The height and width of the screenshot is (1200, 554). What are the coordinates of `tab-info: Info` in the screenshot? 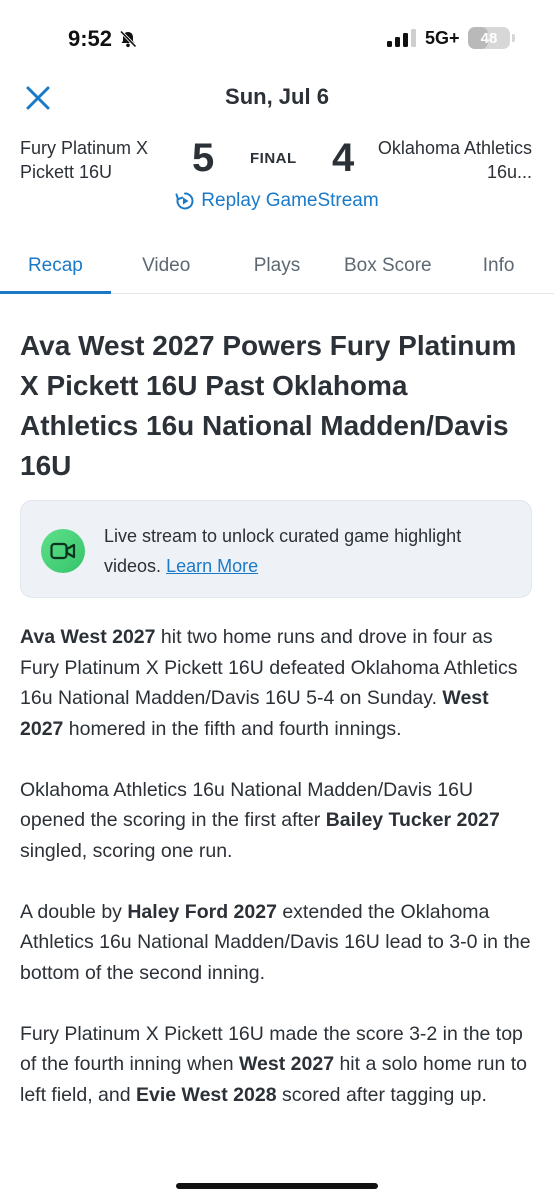 It's located at (498, 265).